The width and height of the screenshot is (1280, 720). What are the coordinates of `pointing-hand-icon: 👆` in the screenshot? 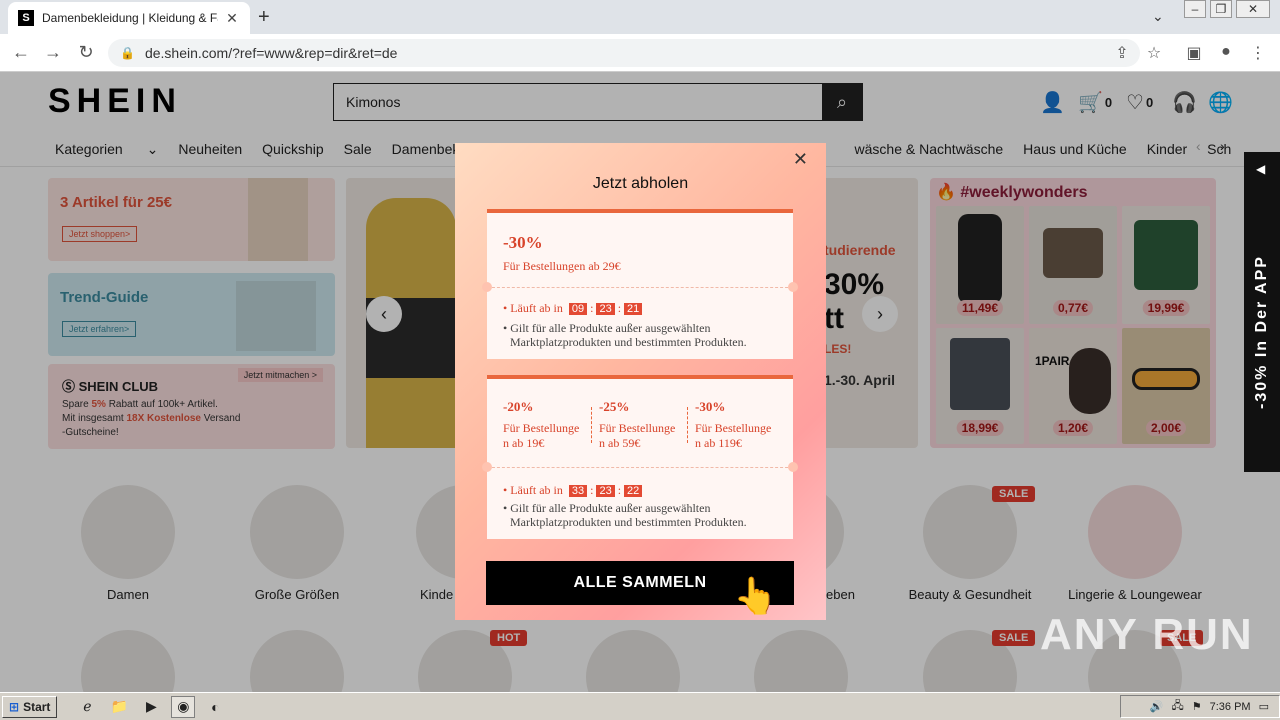 It's located at (755, 595).